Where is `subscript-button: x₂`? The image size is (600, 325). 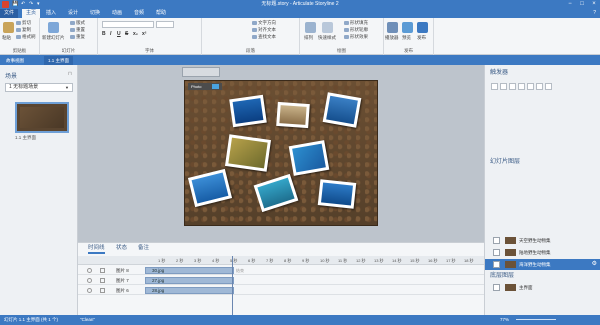
subscript-button: x₂ is located at coordinates (135, 34).